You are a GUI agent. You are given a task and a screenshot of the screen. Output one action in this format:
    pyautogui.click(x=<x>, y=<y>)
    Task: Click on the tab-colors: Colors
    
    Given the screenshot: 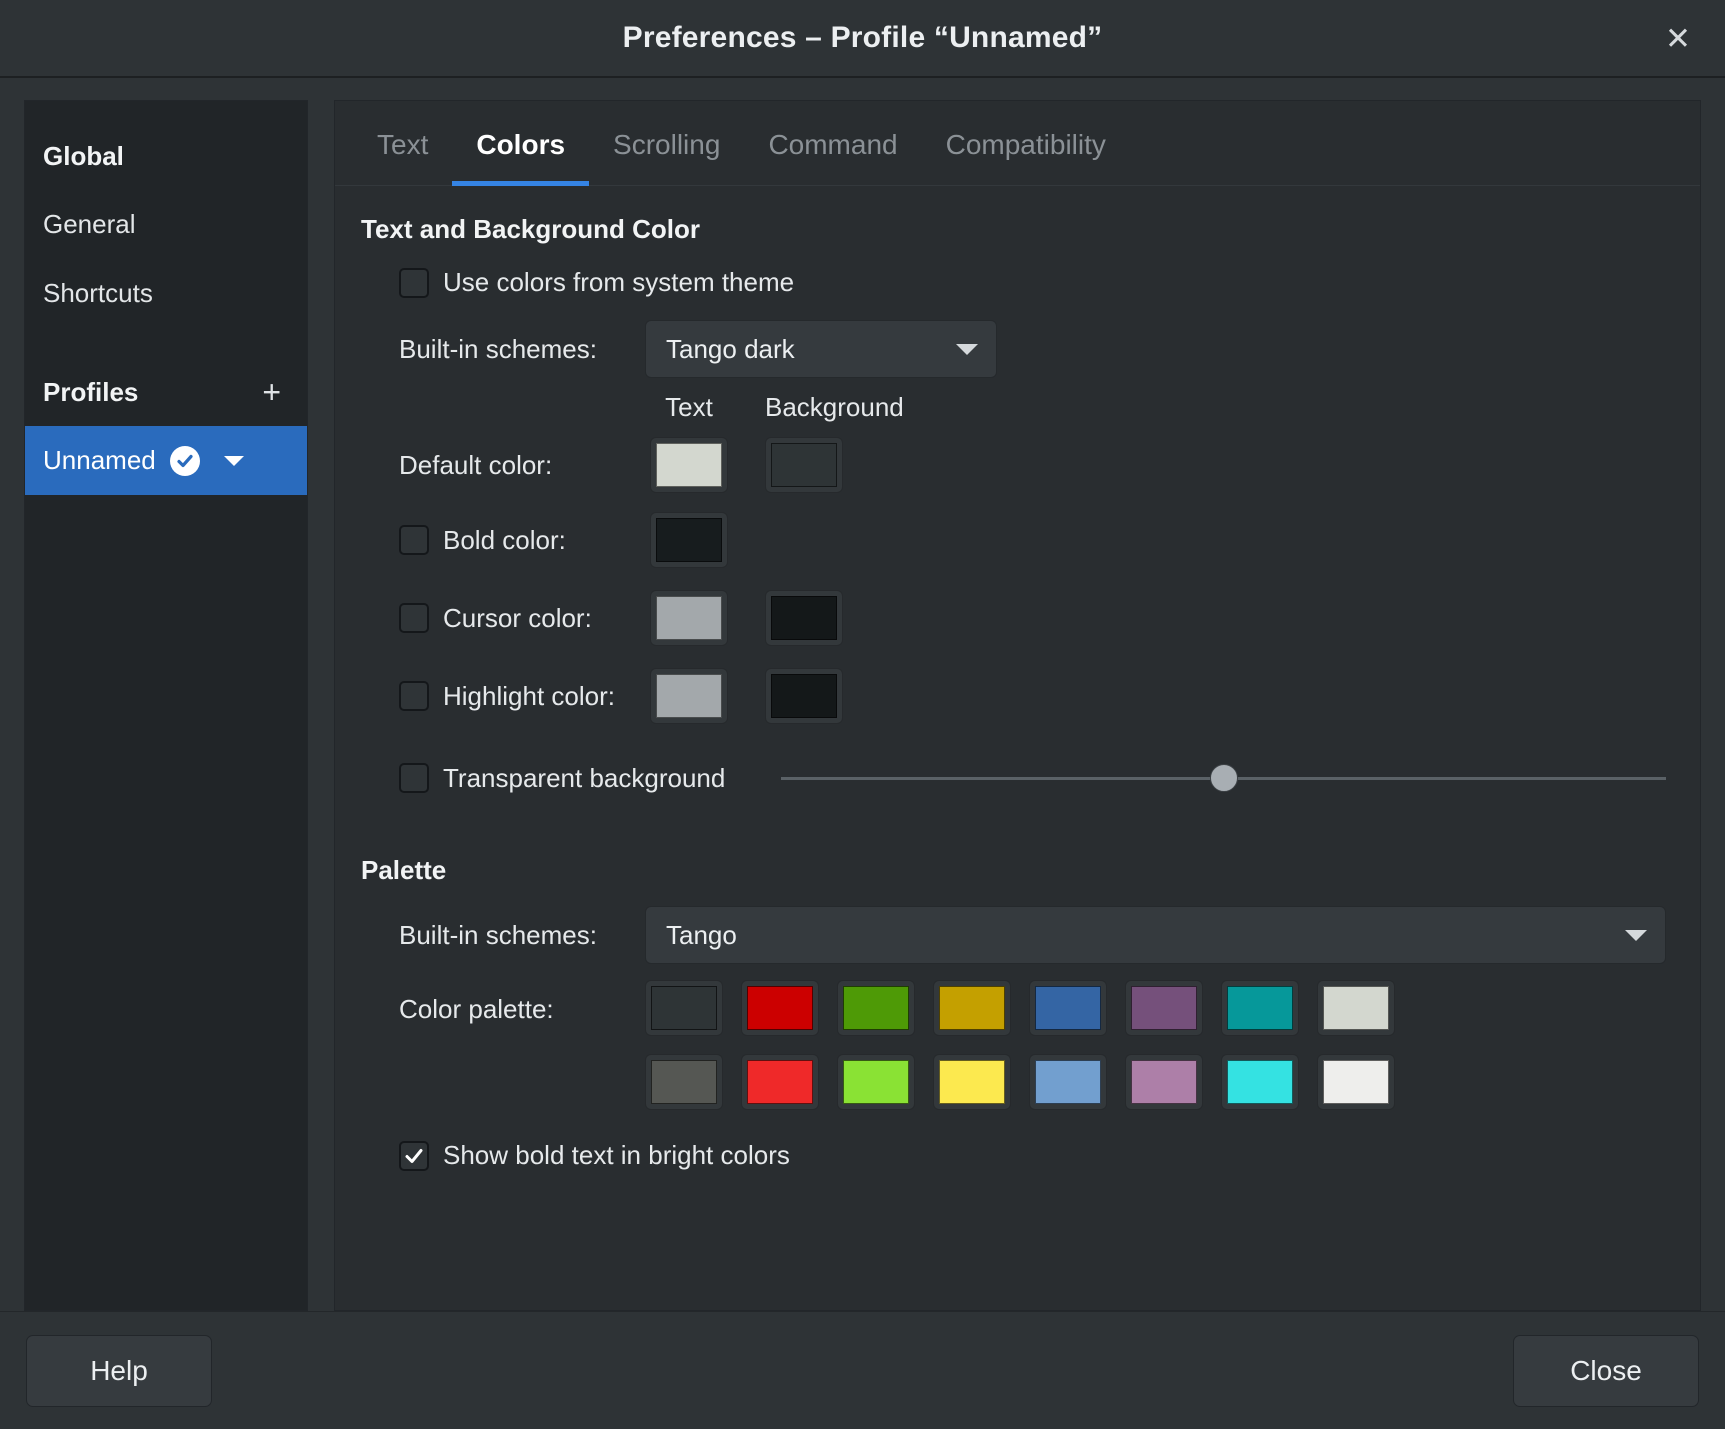 What is the action you would take?
    pyautogui.click(x=521, y=143)
    